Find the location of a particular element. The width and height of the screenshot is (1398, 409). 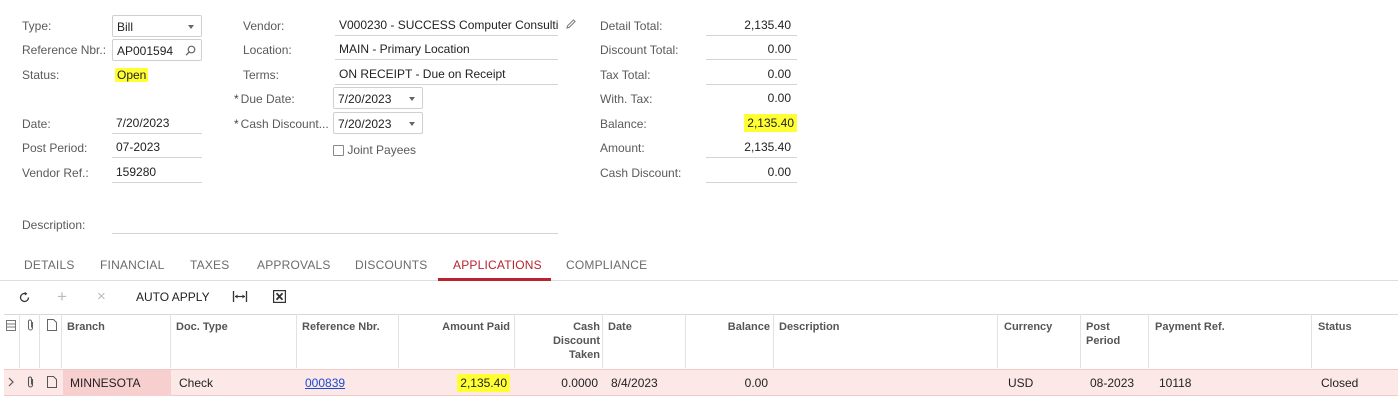

discount-total-label: Discount Total: is located at coordinates (639, 50).